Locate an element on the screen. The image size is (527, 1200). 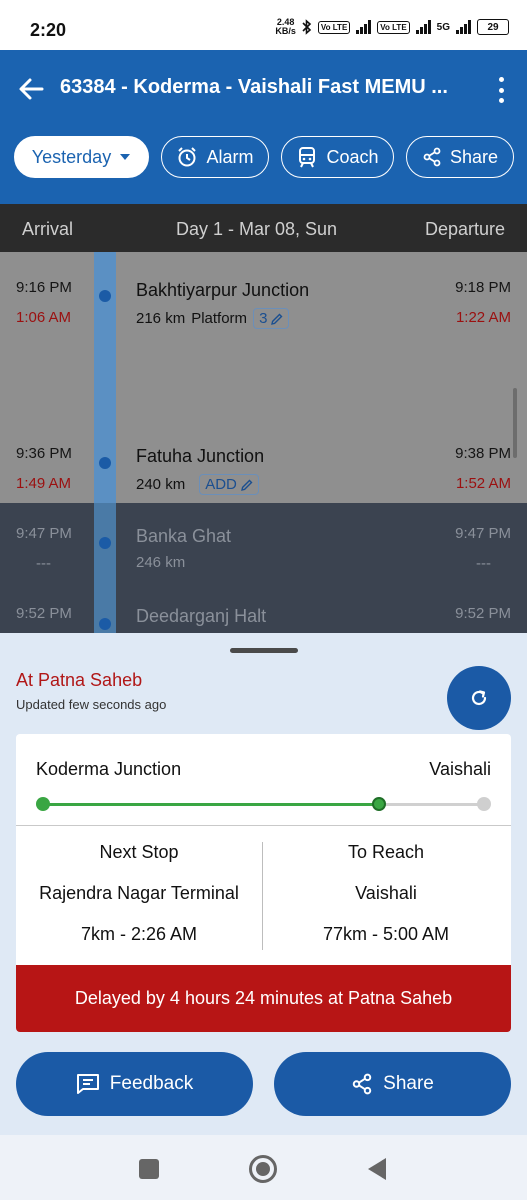
to-reach-info: 77km - 5:00 AM is located at coordinates (386, 934).